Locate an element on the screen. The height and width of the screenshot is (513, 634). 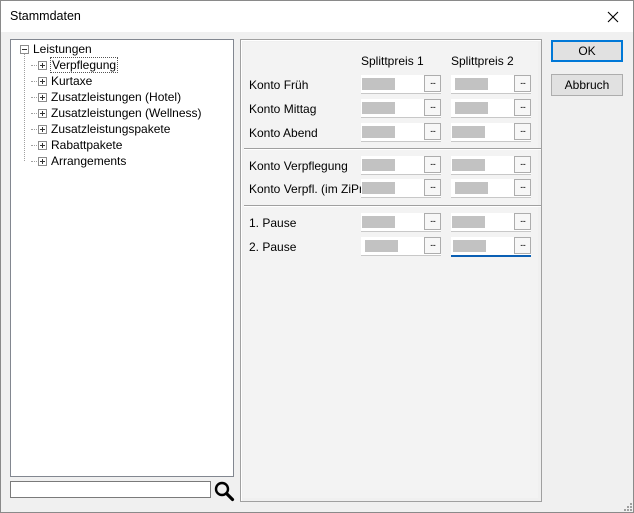
row-label-konto-mittag: Konto Mittag is located at coordinates (283, 109).